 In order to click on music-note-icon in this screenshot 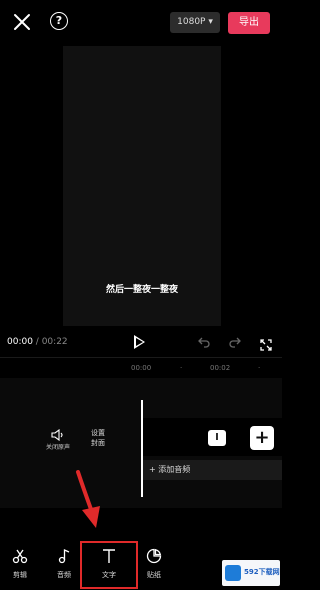, I will do `click(64, 556)`.